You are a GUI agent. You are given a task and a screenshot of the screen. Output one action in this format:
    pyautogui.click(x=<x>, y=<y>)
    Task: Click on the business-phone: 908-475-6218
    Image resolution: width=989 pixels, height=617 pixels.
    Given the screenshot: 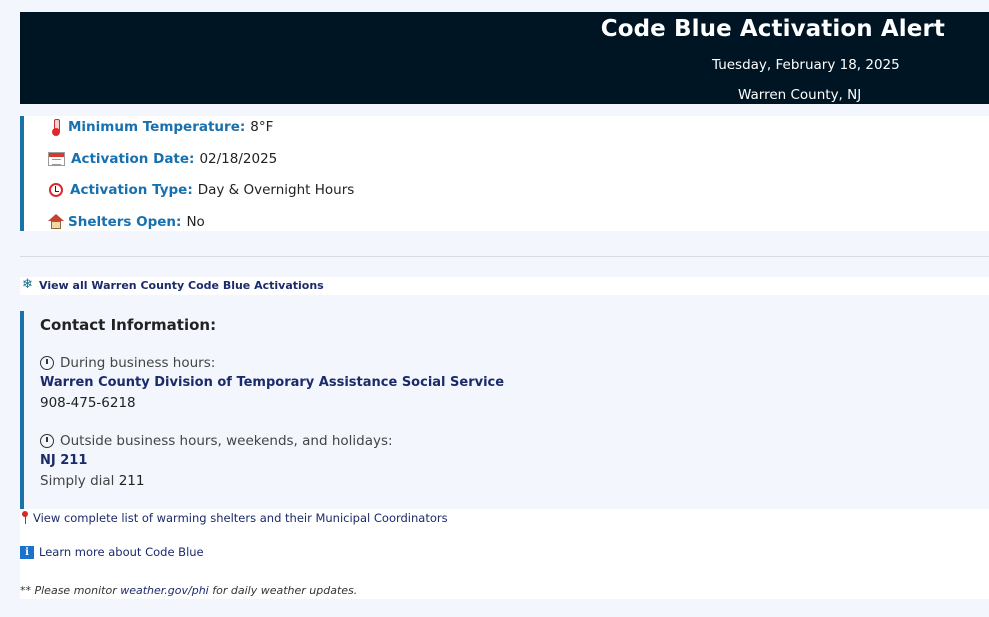 What is the action you would take?
    pyautogui.click(x=88, y=403)
    